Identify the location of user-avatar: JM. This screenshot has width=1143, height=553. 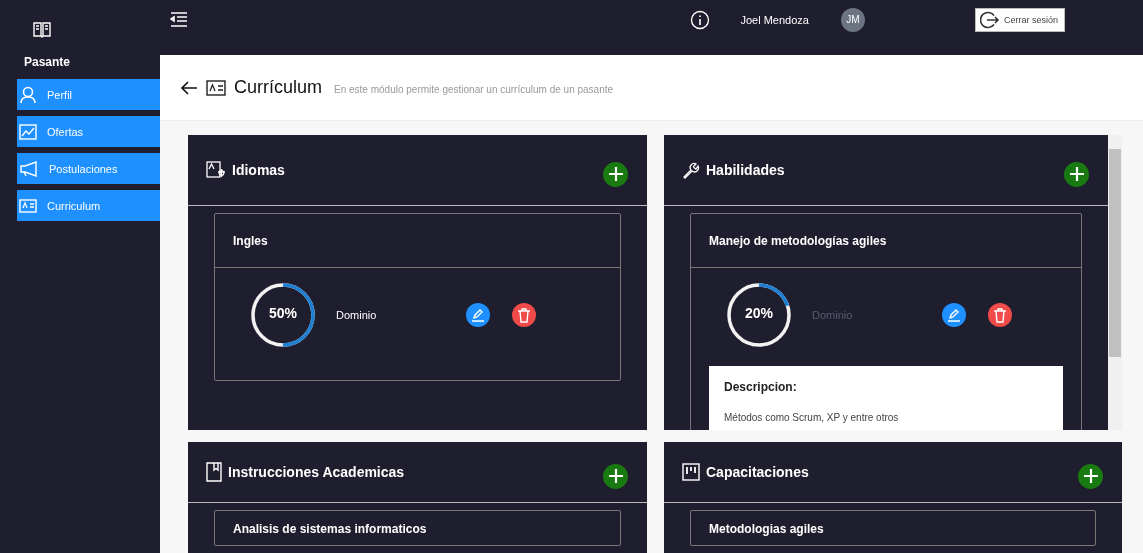
(852, 19).